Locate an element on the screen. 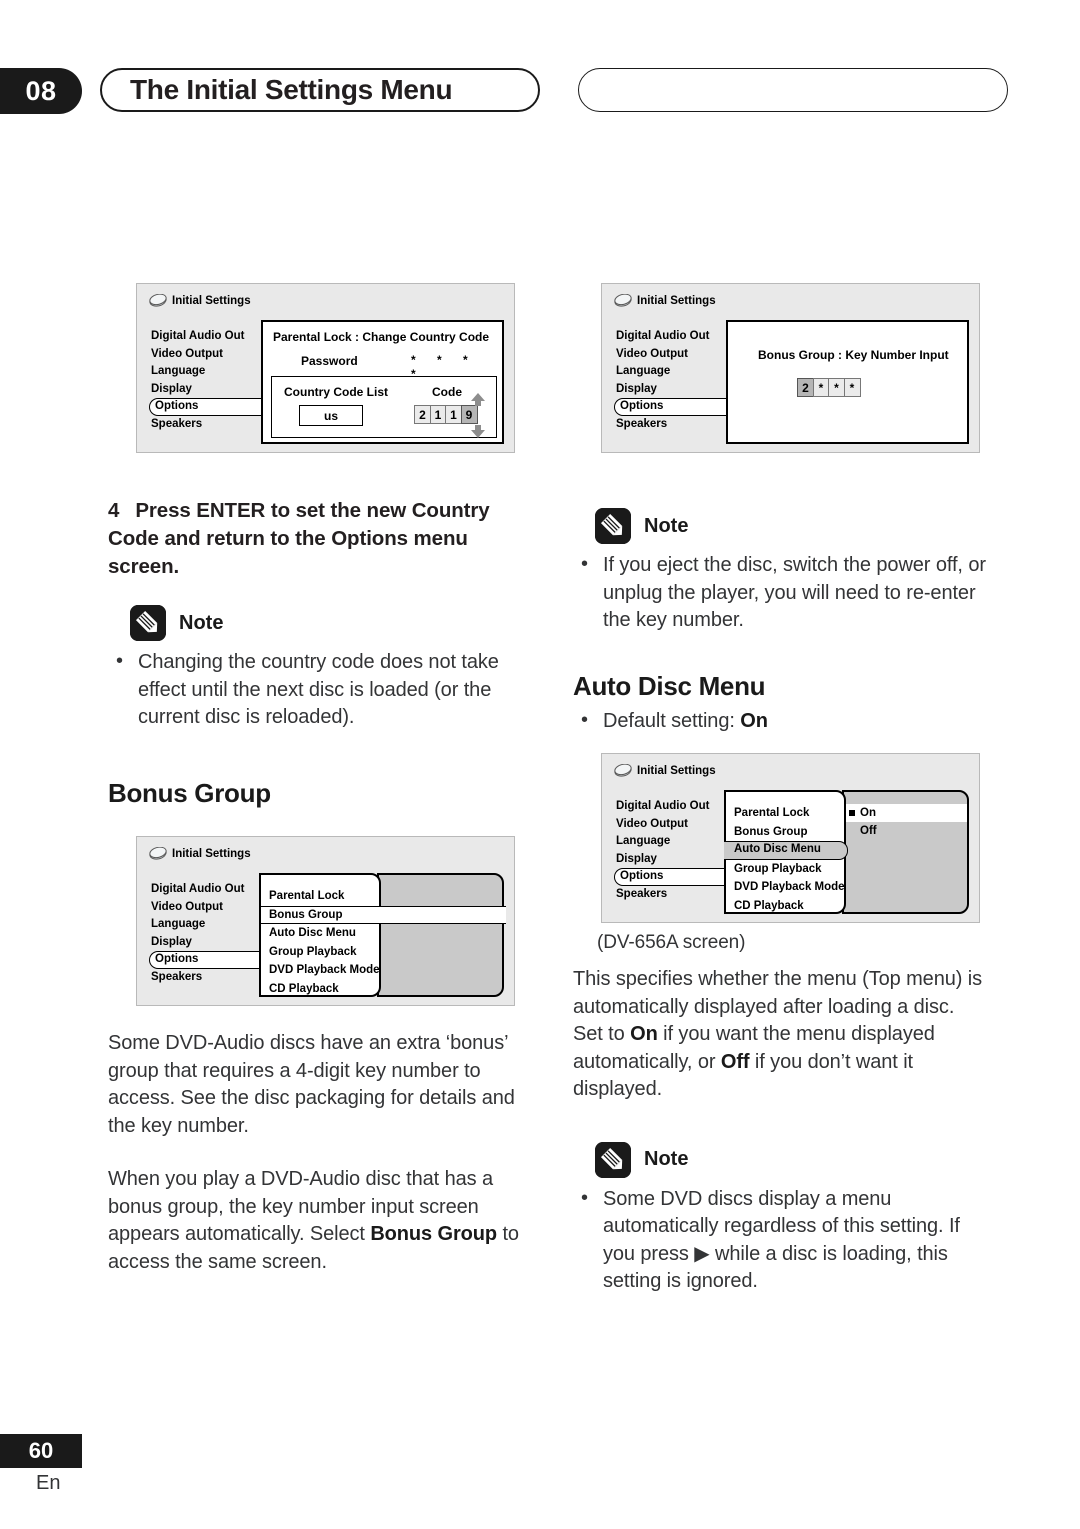 This screenshot has height=1529, width=1080. code-digit-1: 2 is located at coordinates (422, 414).